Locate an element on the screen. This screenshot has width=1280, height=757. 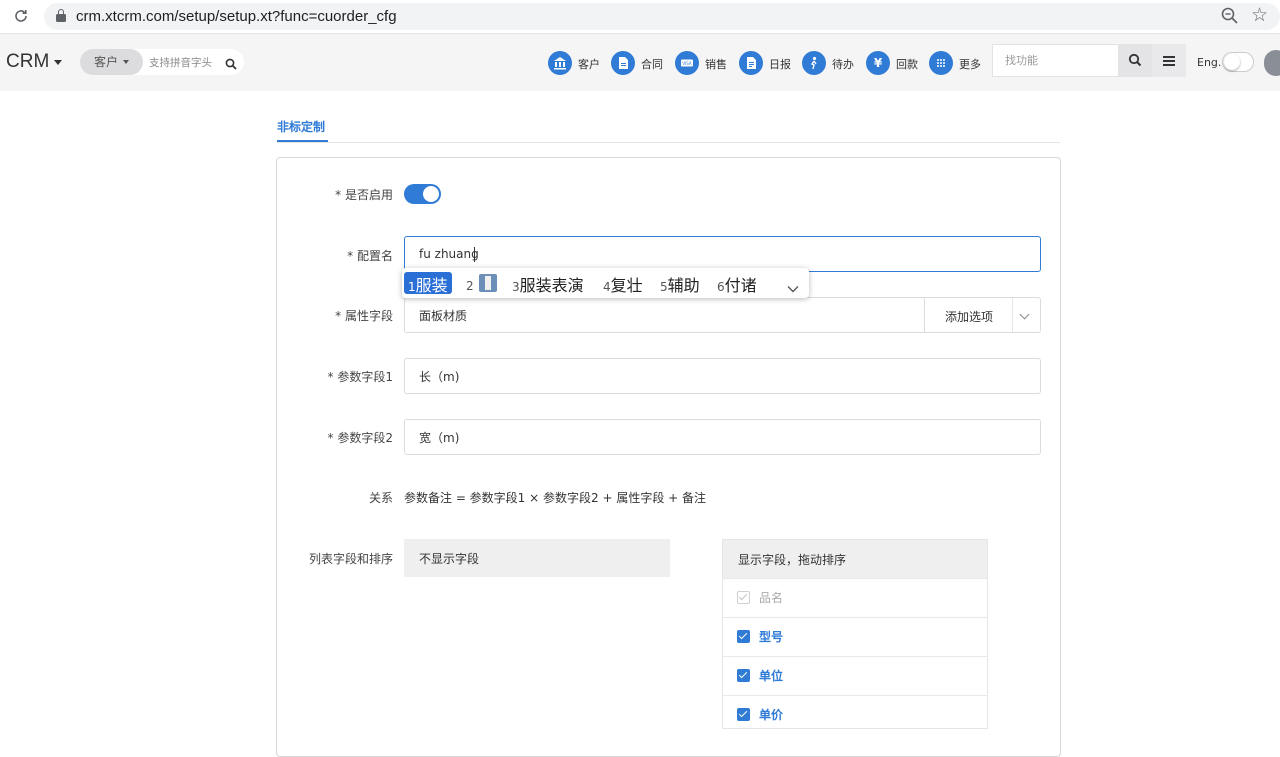
suit-emoji-icon is located at coordinates (487, 283).